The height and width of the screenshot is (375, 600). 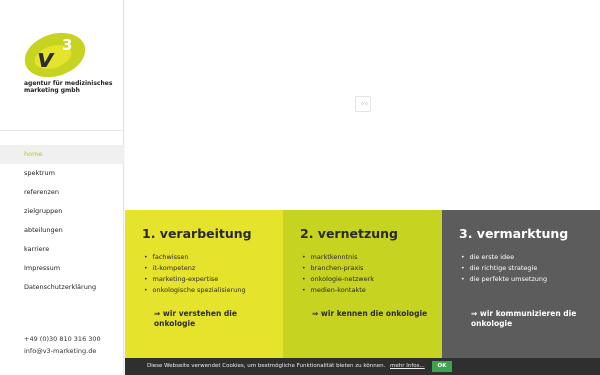 What do you see at coordinates (530, 279) in the screenshot?
I see `list-item: die perfekte umsetzung` at bounding box center [530, 279].